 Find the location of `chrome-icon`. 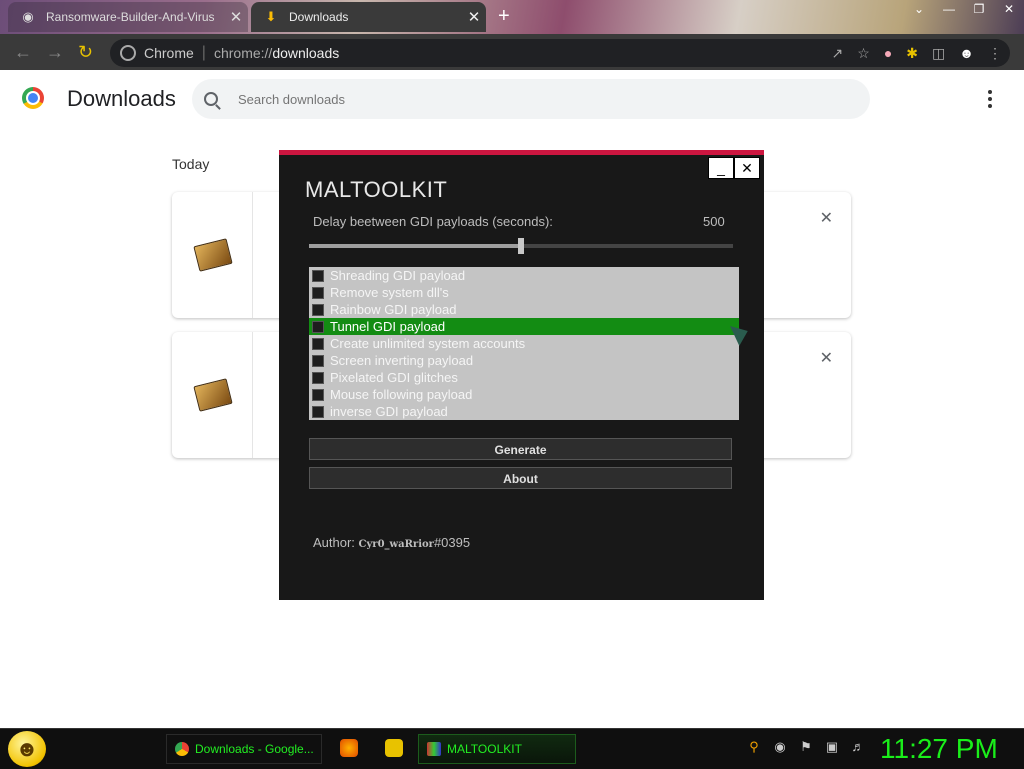

chrome-icon is located at coordinates (182, 749).